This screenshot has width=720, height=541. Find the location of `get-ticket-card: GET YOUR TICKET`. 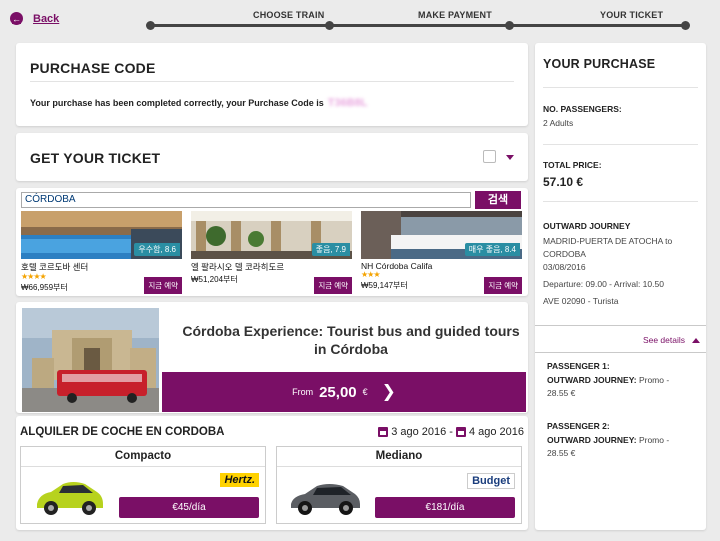

get-ticket-card: GET YOUR TICKET is located at coordinates (272, 157).